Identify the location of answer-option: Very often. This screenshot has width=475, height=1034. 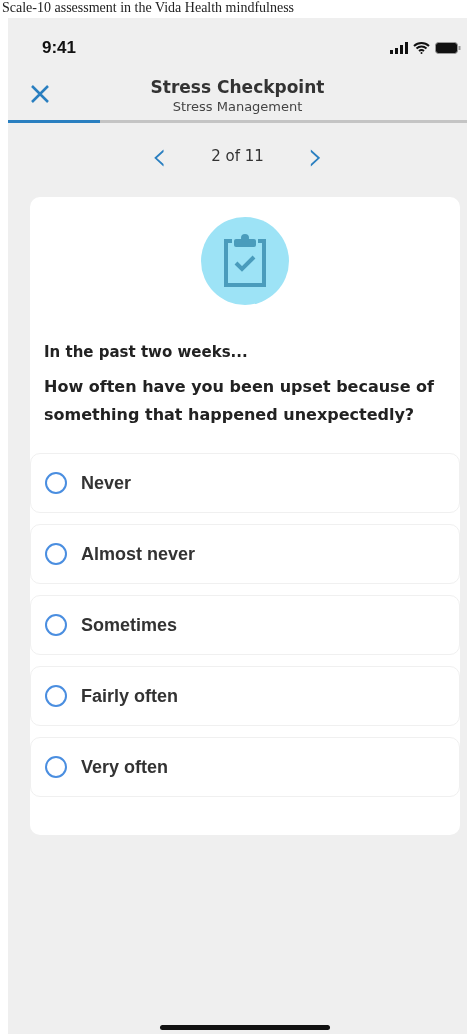
(245, 767).